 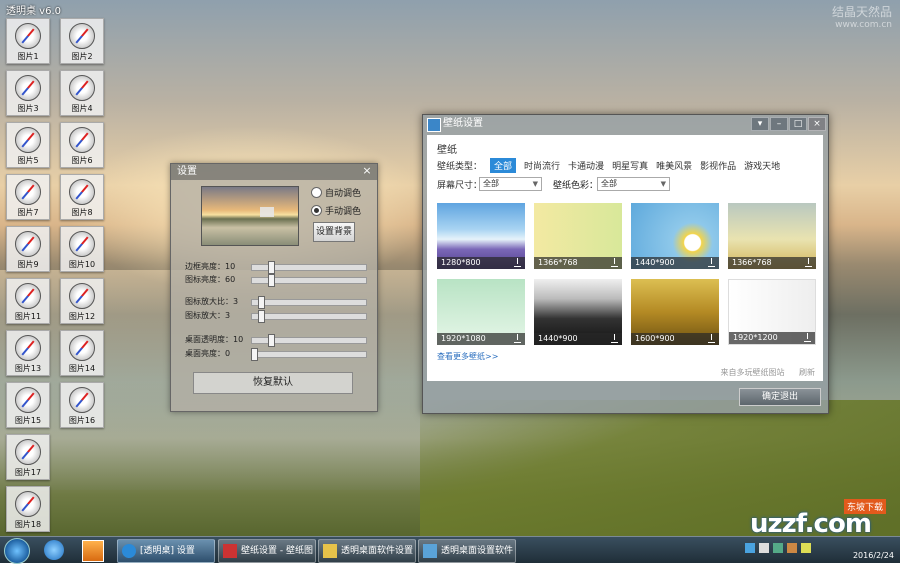 What do you see at coordinates (336, 210) in the screenshot?
I see `manual-color-radio: 手动调色` at bounding box center [336, 210].